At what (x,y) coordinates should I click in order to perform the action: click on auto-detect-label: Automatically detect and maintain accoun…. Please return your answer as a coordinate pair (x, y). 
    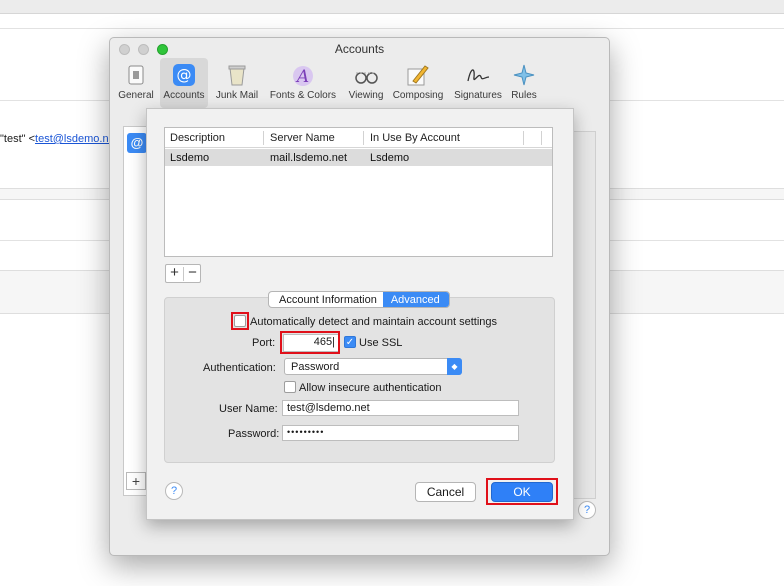
    Looking at the image, I should click on (374, 322).